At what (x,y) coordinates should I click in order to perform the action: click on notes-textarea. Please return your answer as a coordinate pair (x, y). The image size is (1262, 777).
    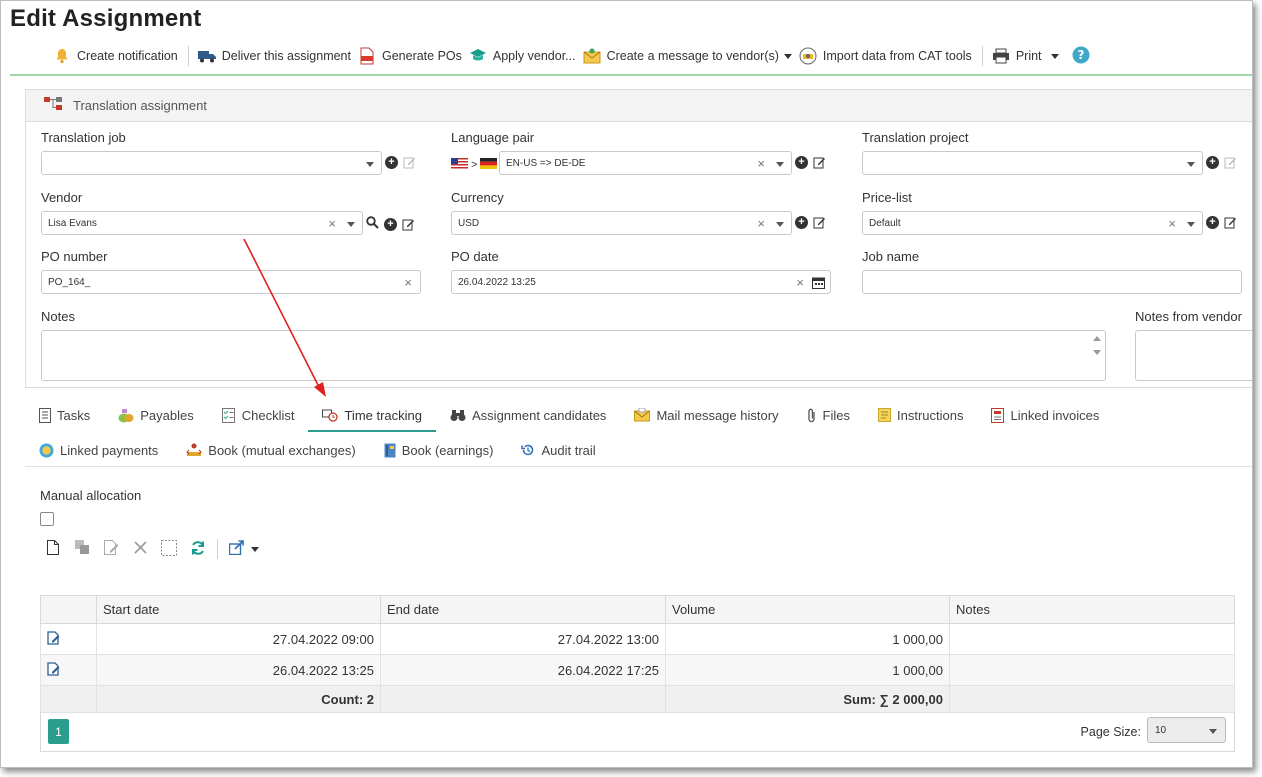
    Looking at the image, I should click on (573, 355).